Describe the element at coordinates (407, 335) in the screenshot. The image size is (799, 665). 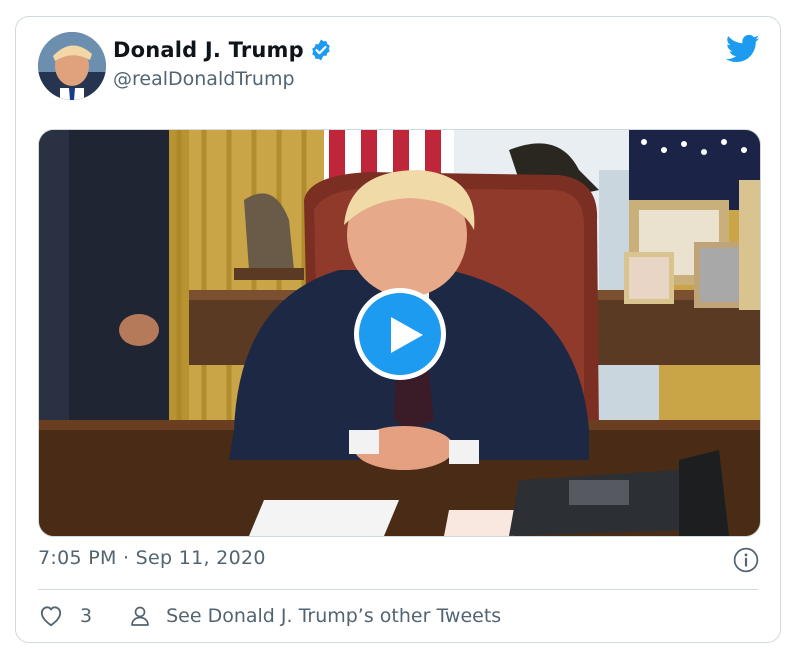
I see `play-icon` at that location.